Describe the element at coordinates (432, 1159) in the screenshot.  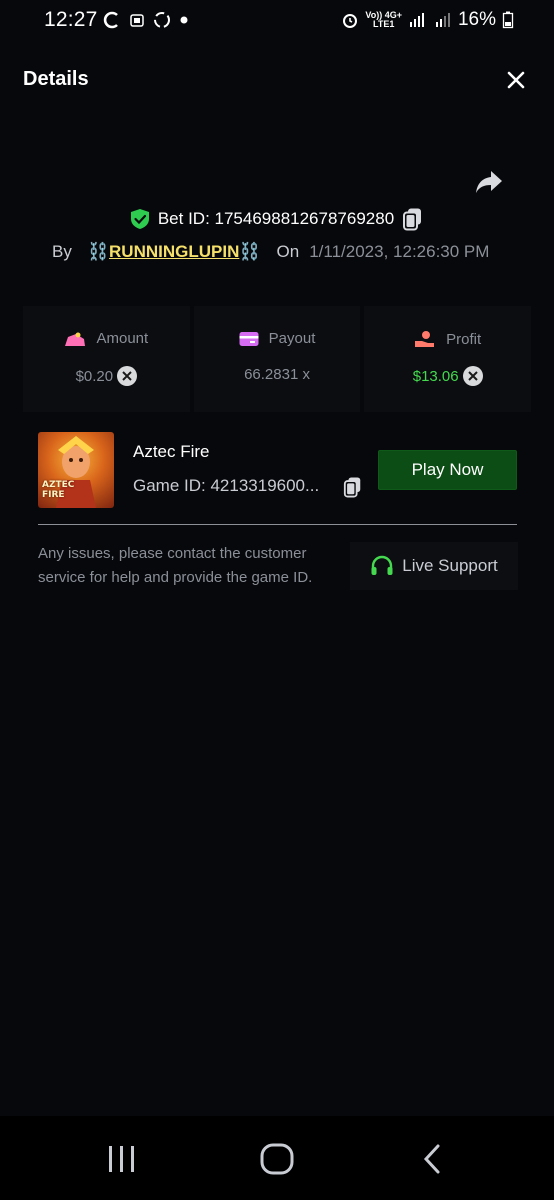
I see `back-icon` at that location.